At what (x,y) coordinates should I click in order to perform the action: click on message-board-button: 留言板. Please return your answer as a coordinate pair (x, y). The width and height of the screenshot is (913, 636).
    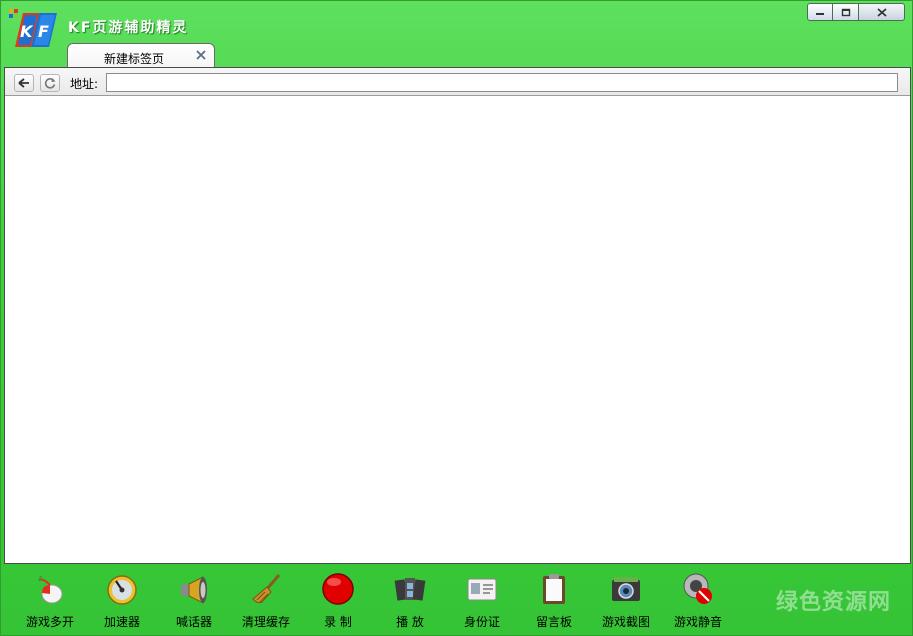
    Looking at the image, I should click on (554, 601).